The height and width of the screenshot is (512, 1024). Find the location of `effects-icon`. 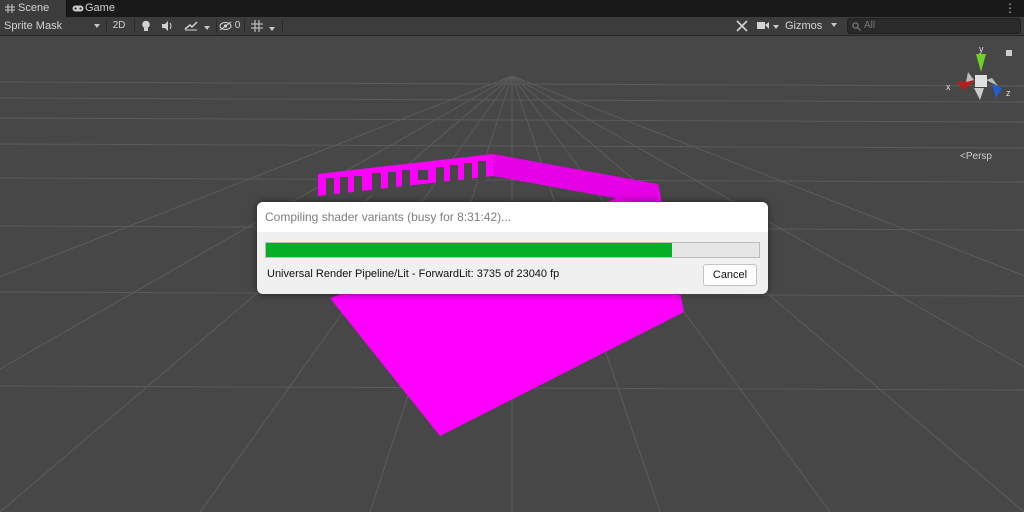

effects-icon is located at coordinates (191, 26).